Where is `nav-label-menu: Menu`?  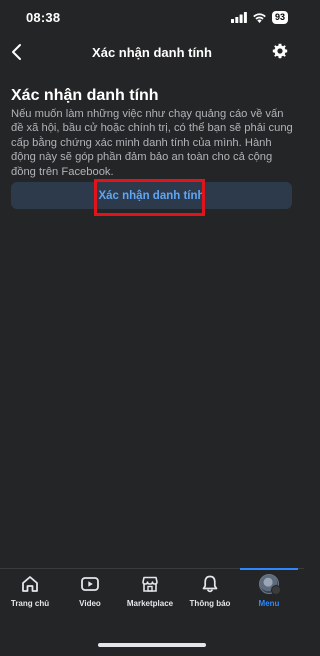
nav-label-menu: Menu is located at coordinates (269, 603).